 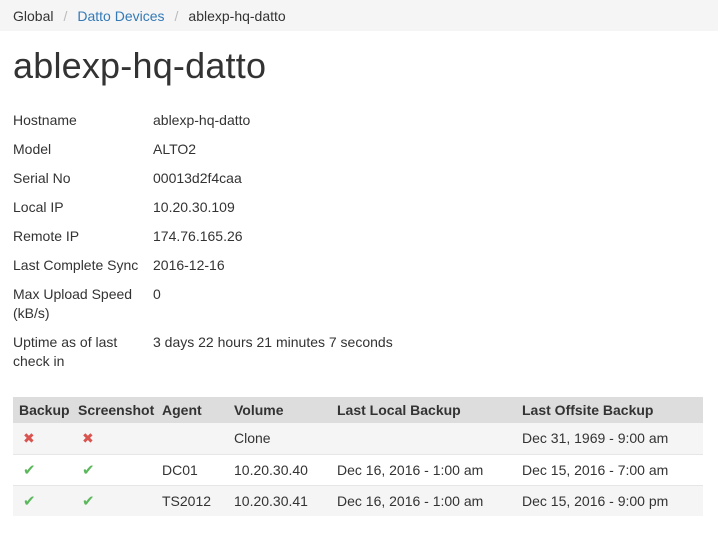 I want to click on column-header-screenshot: Screenshot, so click(x=114, y=410).